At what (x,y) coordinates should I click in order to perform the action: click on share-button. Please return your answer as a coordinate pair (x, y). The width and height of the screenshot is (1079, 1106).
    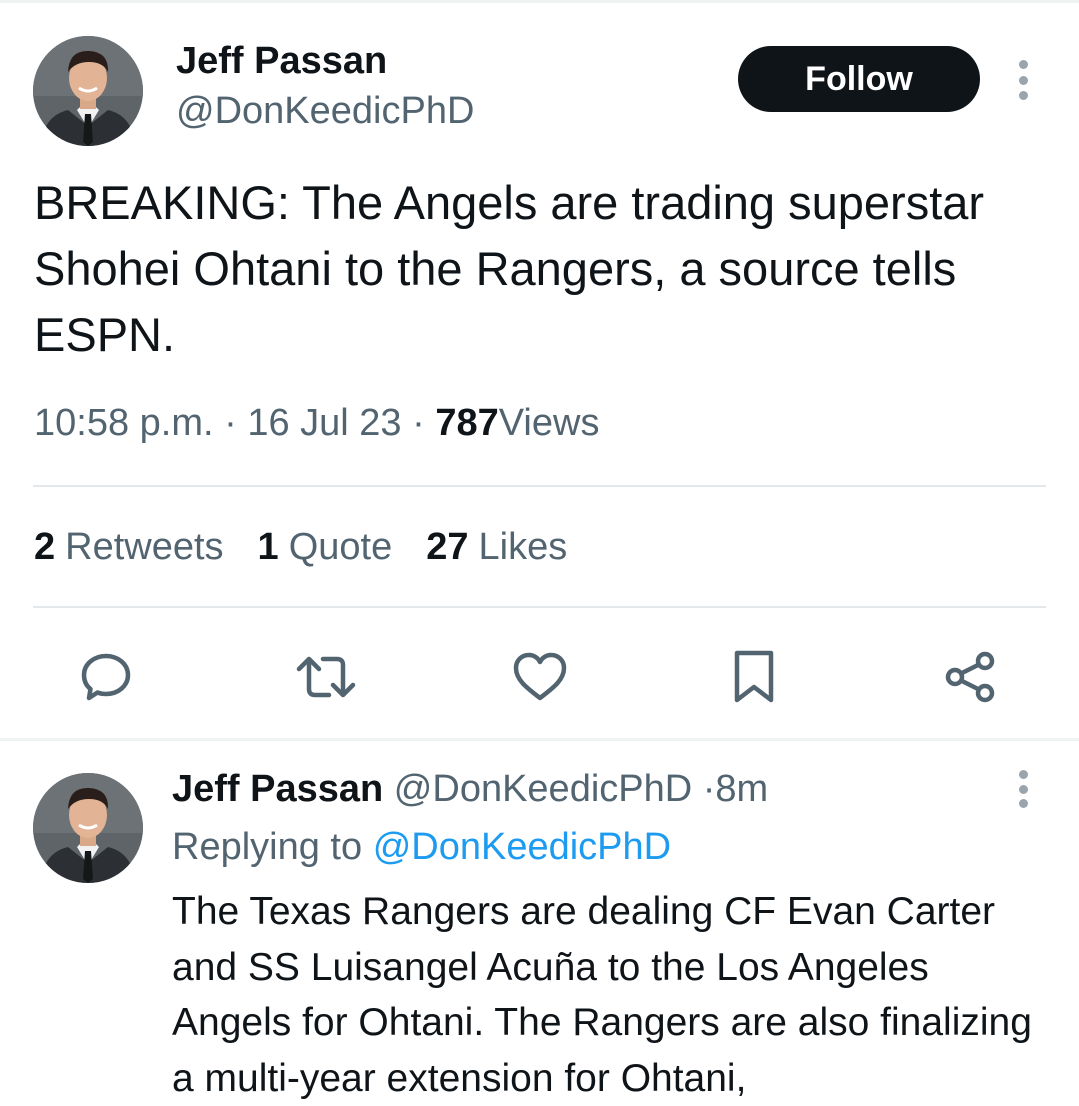
    Looking at the image, I should click on (970, 677).